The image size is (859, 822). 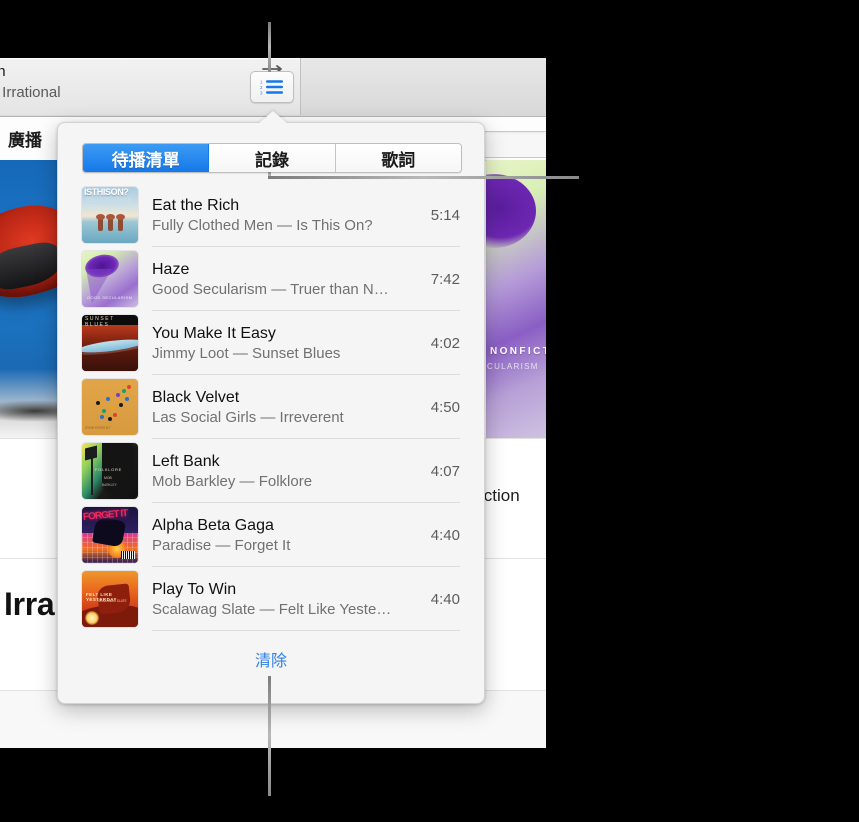 I want to click on row-separator, so click(x=306, y=630).